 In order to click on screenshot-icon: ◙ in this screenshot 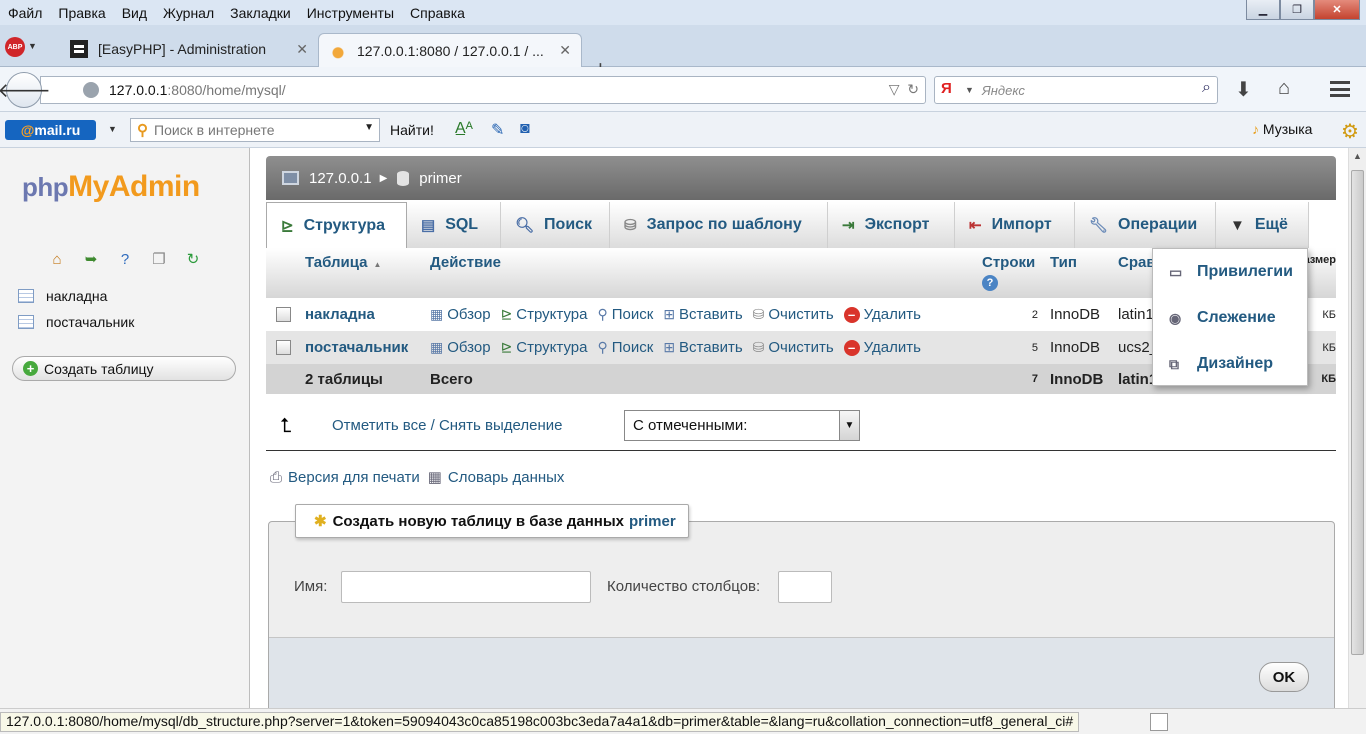, I will do `click(525, 129)`.